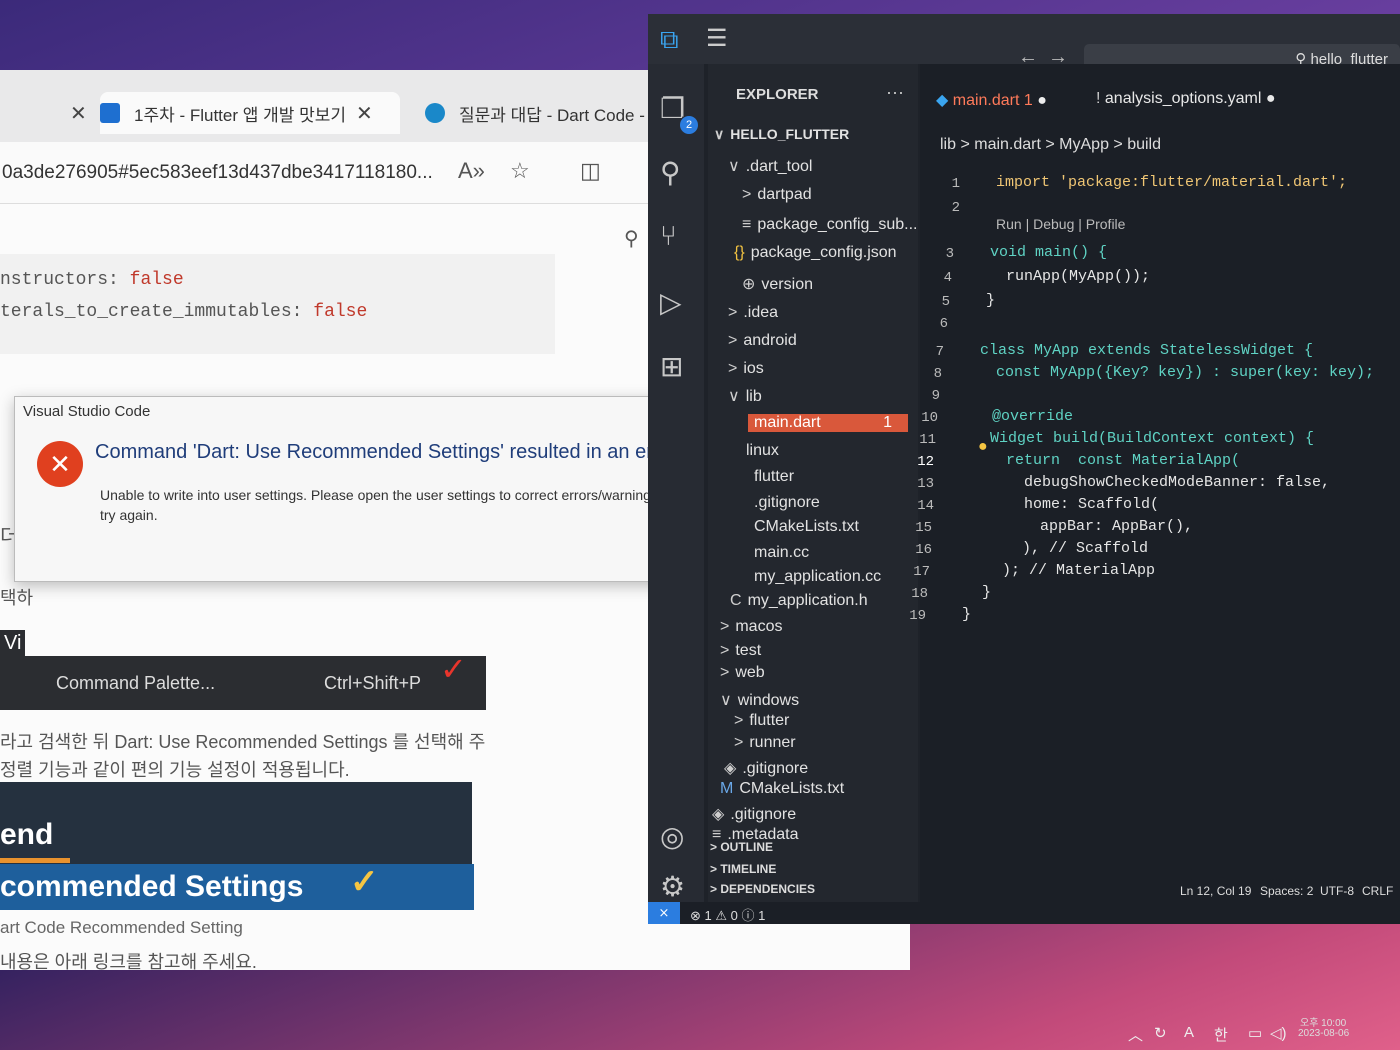  I want to click on tree-item-label: package_config.json, so click(823, 252).